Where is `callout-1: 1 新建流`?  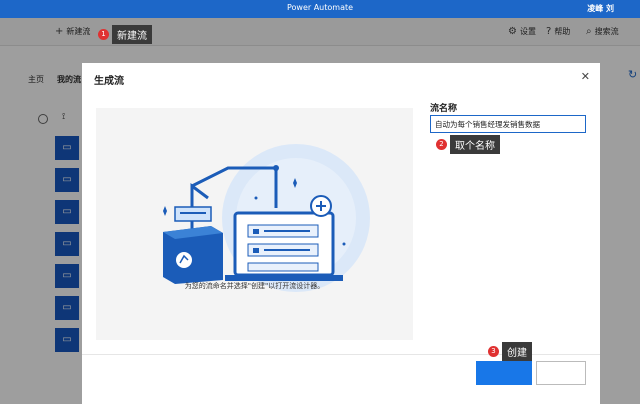
callout-1: 1 新建流 is located at coordinates (125, 34).